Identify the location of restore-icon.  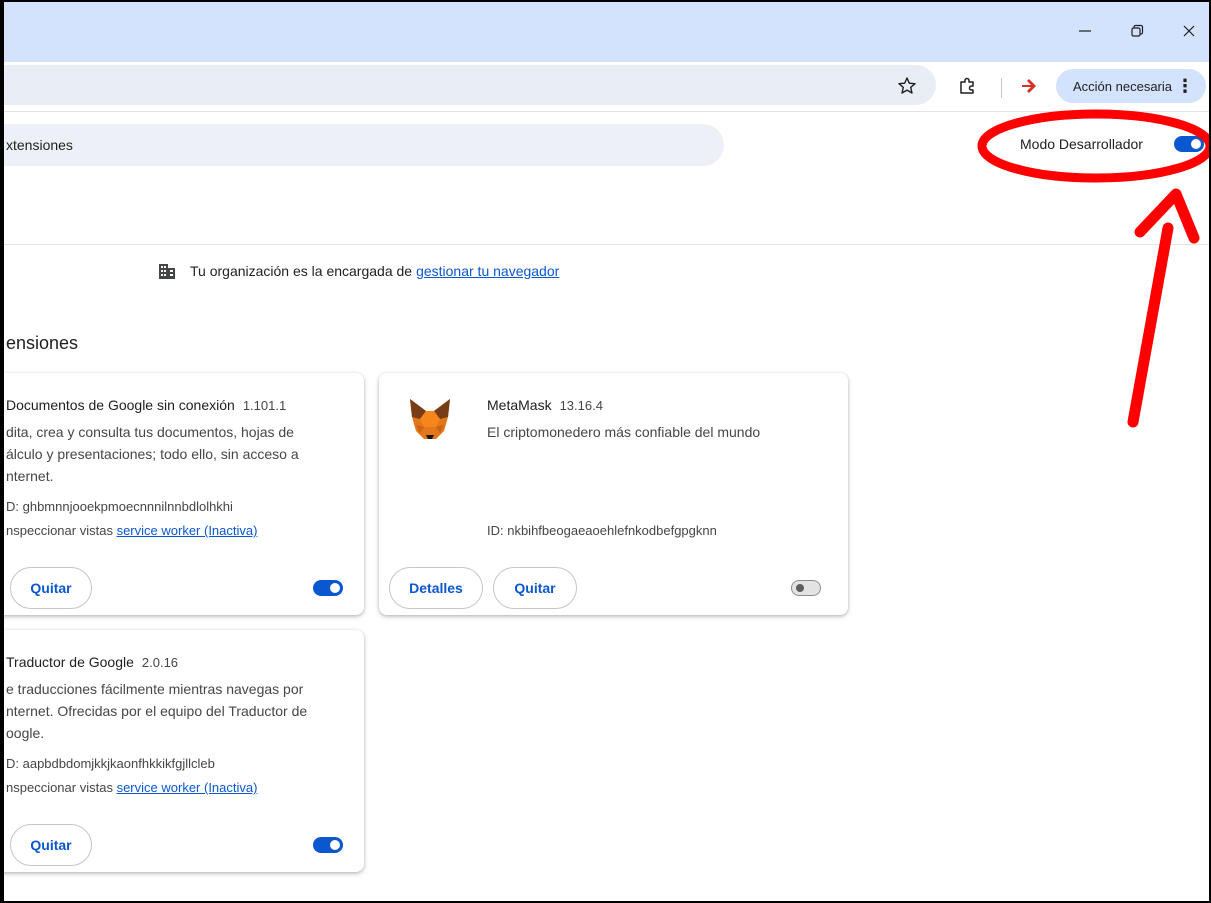
(1137, 30).